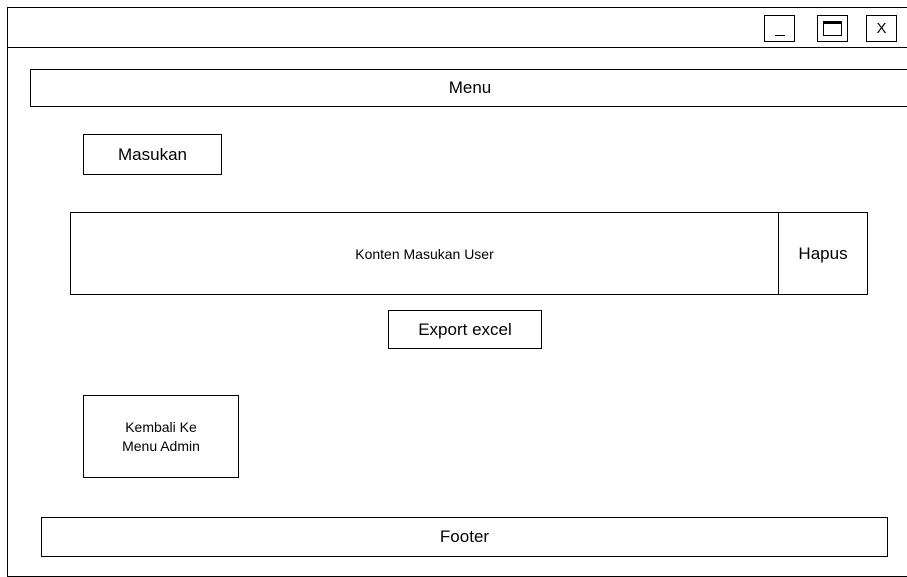  I want to click on masukan-label: Masukan, so click(152, 154).